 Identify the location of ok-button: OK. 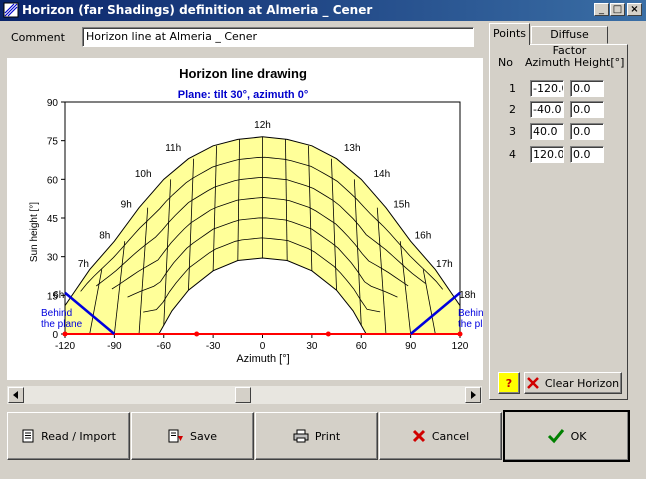
(566, 436).